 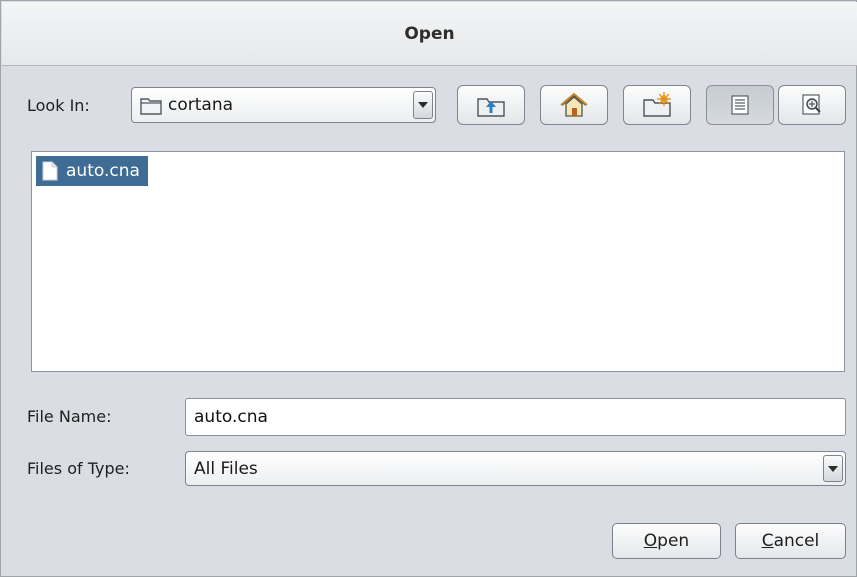 I want to click on list-view-button, so click(x=740, y=105).